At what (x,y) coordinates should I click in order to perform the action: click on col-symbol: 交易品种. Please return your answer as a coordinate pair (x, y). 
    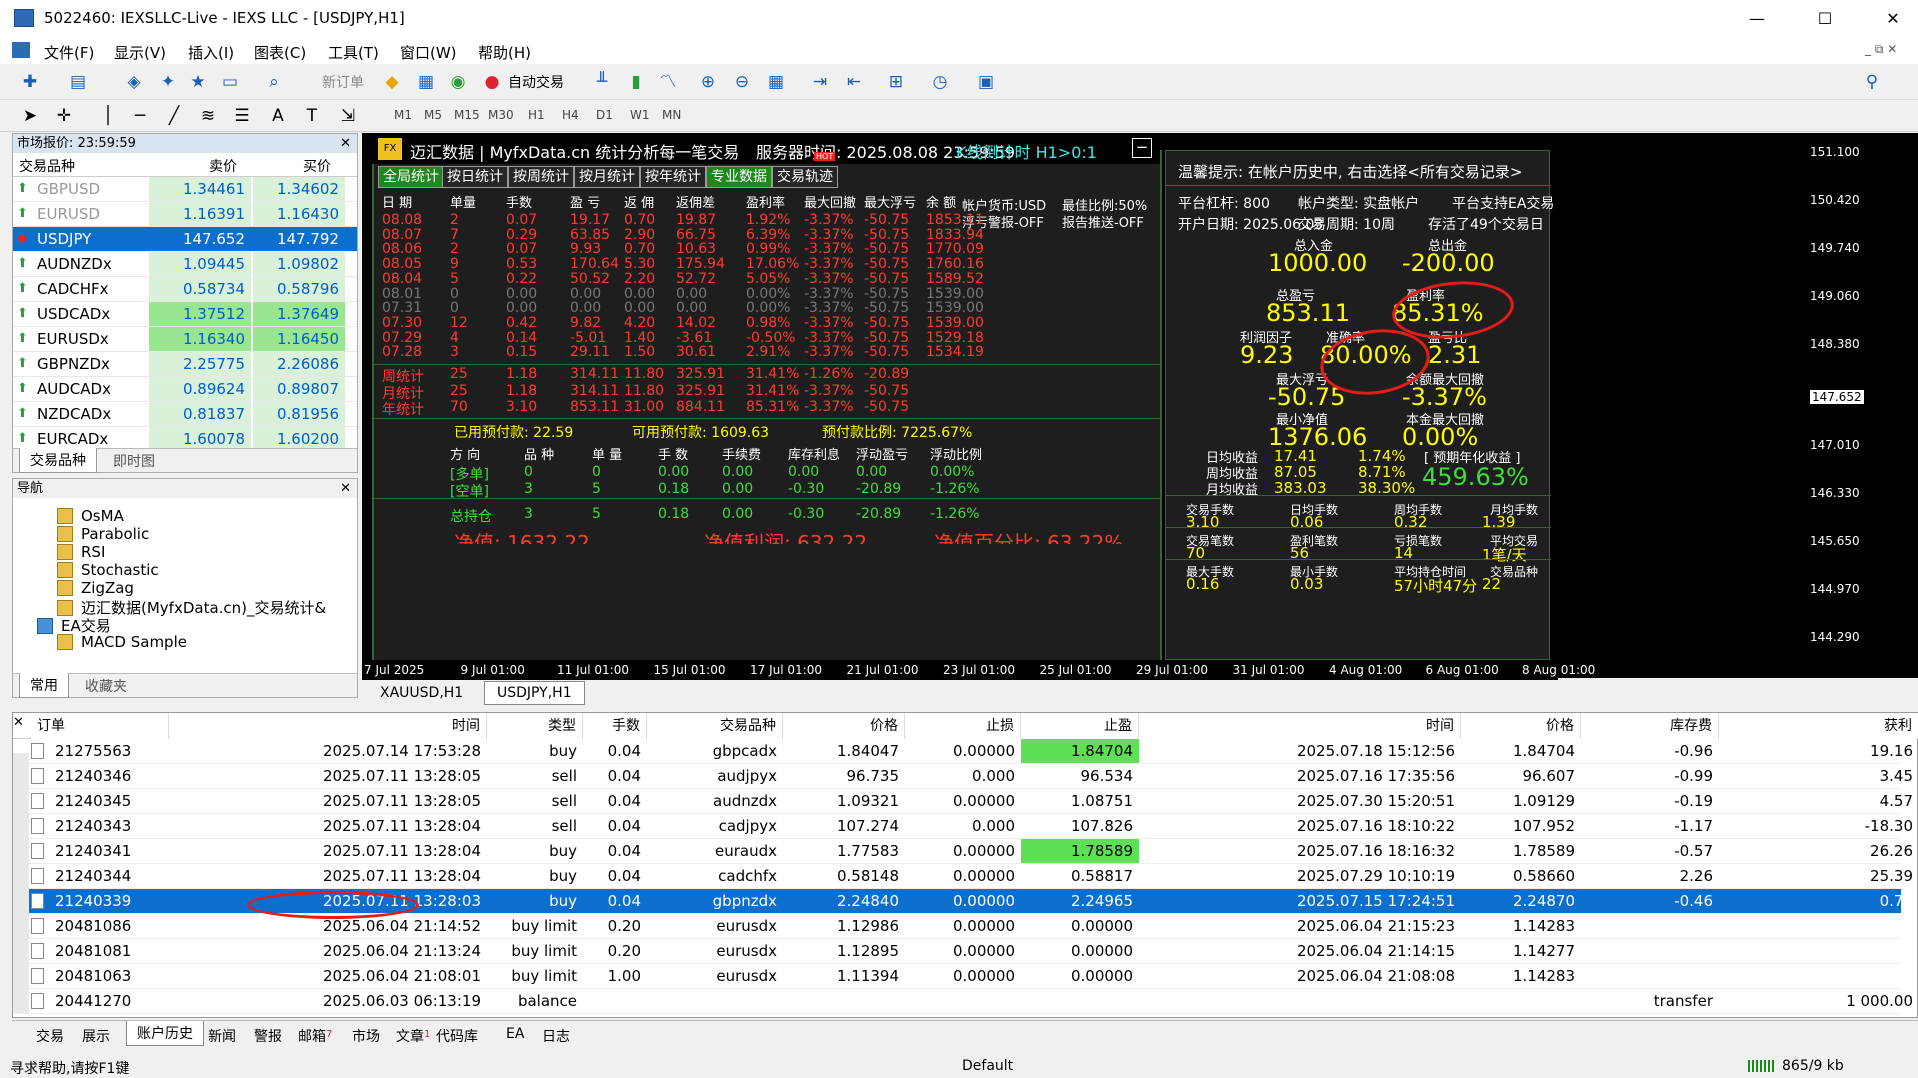
    Looking at the image, I should click on (47, 166).